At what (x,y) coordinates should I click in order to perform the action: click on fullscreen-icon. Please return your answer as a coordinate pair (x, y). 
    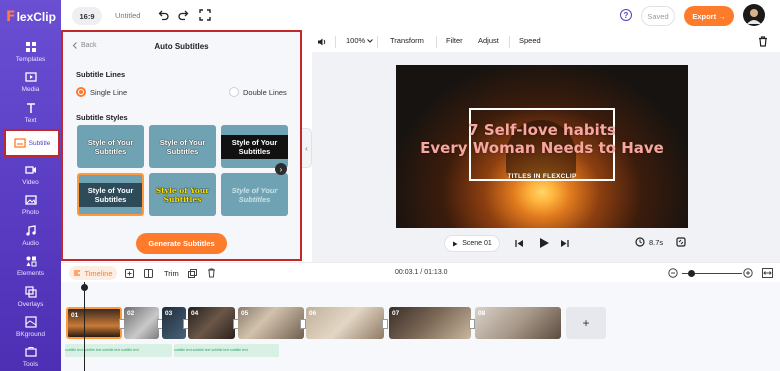
    Looking at the image, I should click on (681, 242).